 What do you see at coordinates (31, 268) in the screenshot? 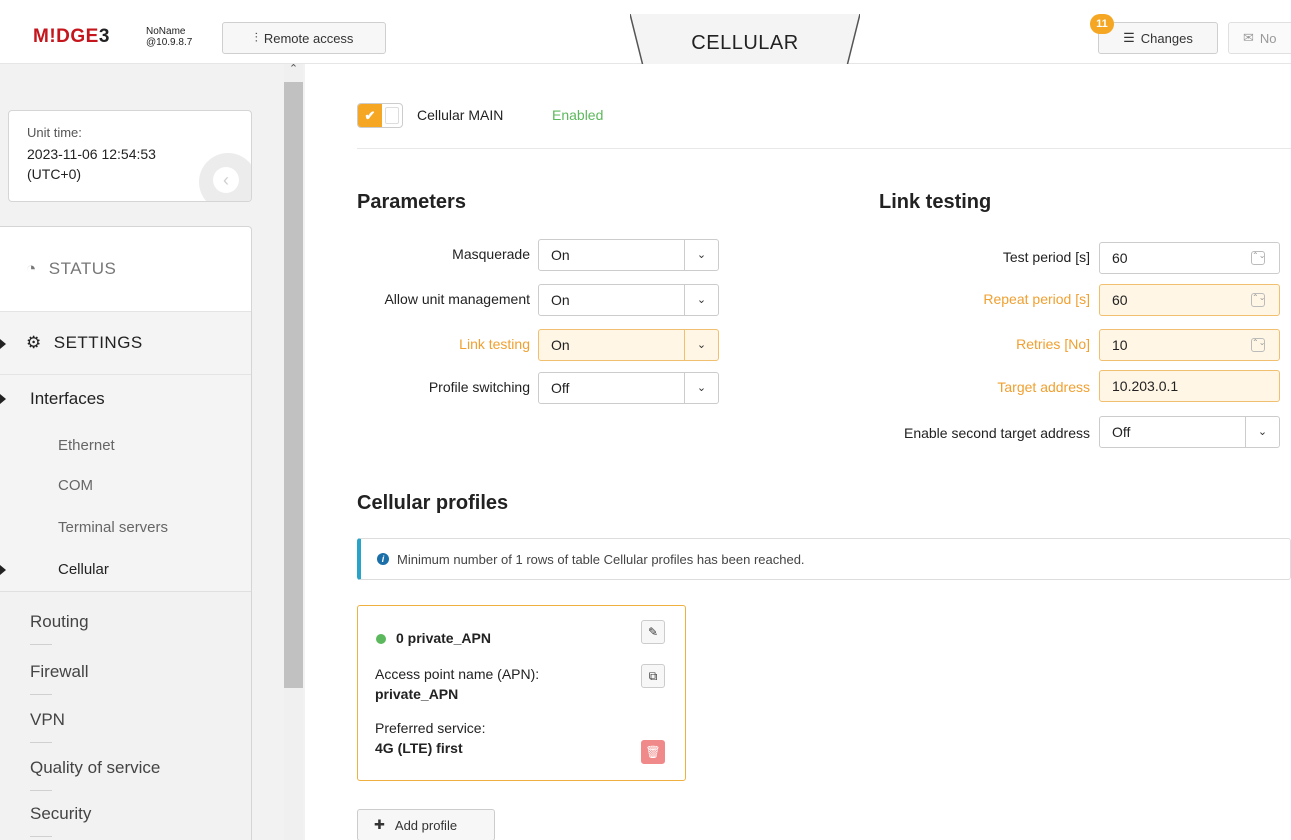
I see `gauge-icon: ◔` at bounding box center [31, 268].